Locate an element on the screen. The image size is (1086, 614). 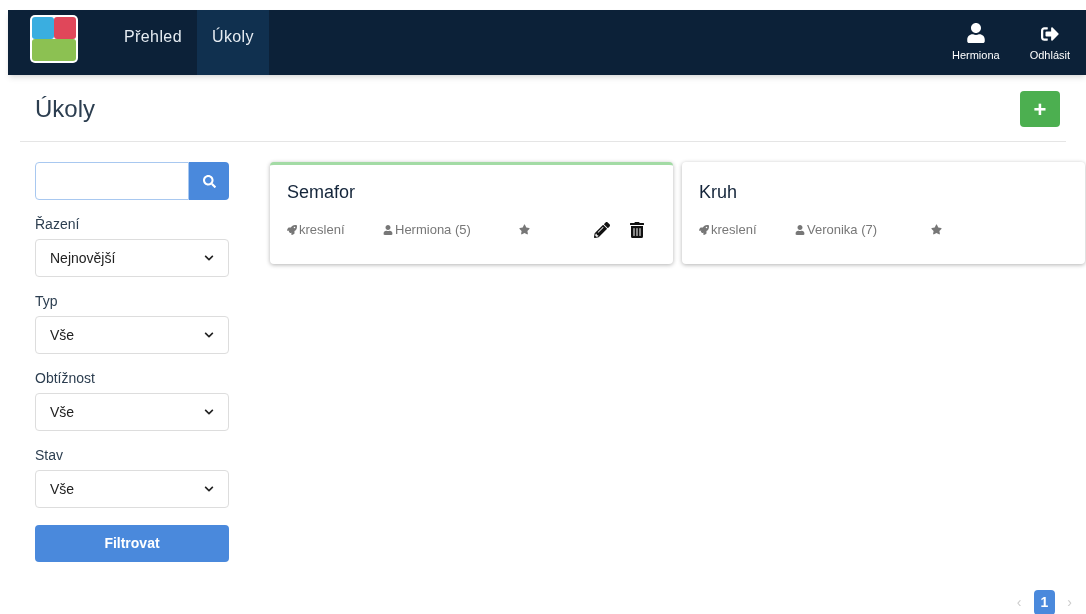
user-link: Hermiona is located at coordinates (975, 42).